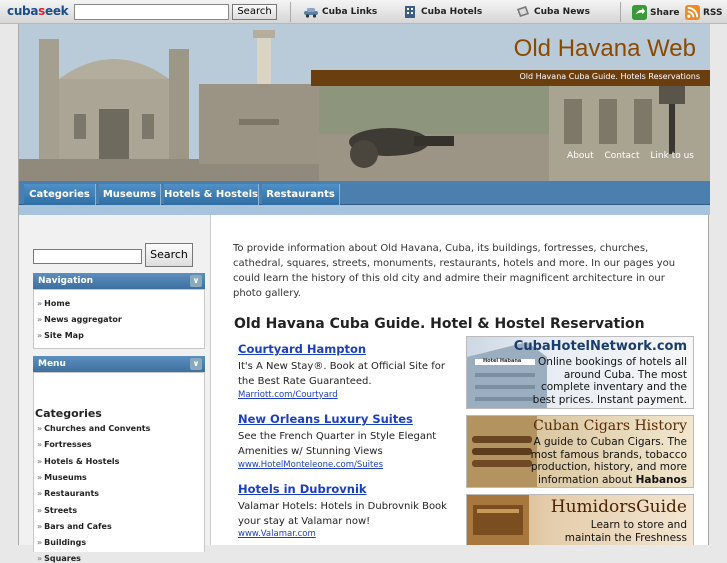  Describe the element at coordinates (211, 194) in the screenshot. I see `tab-hotels-hostels: Hotels & Hostels` at that location.